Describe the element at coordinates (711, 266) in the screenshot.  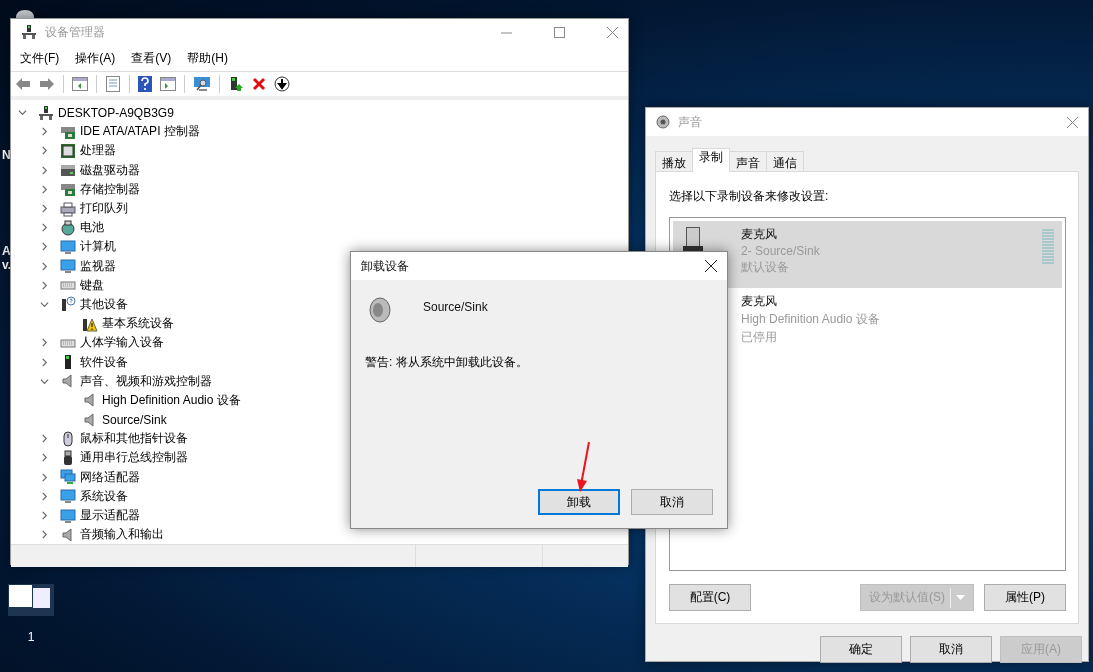
I see `close-icon` at that location.